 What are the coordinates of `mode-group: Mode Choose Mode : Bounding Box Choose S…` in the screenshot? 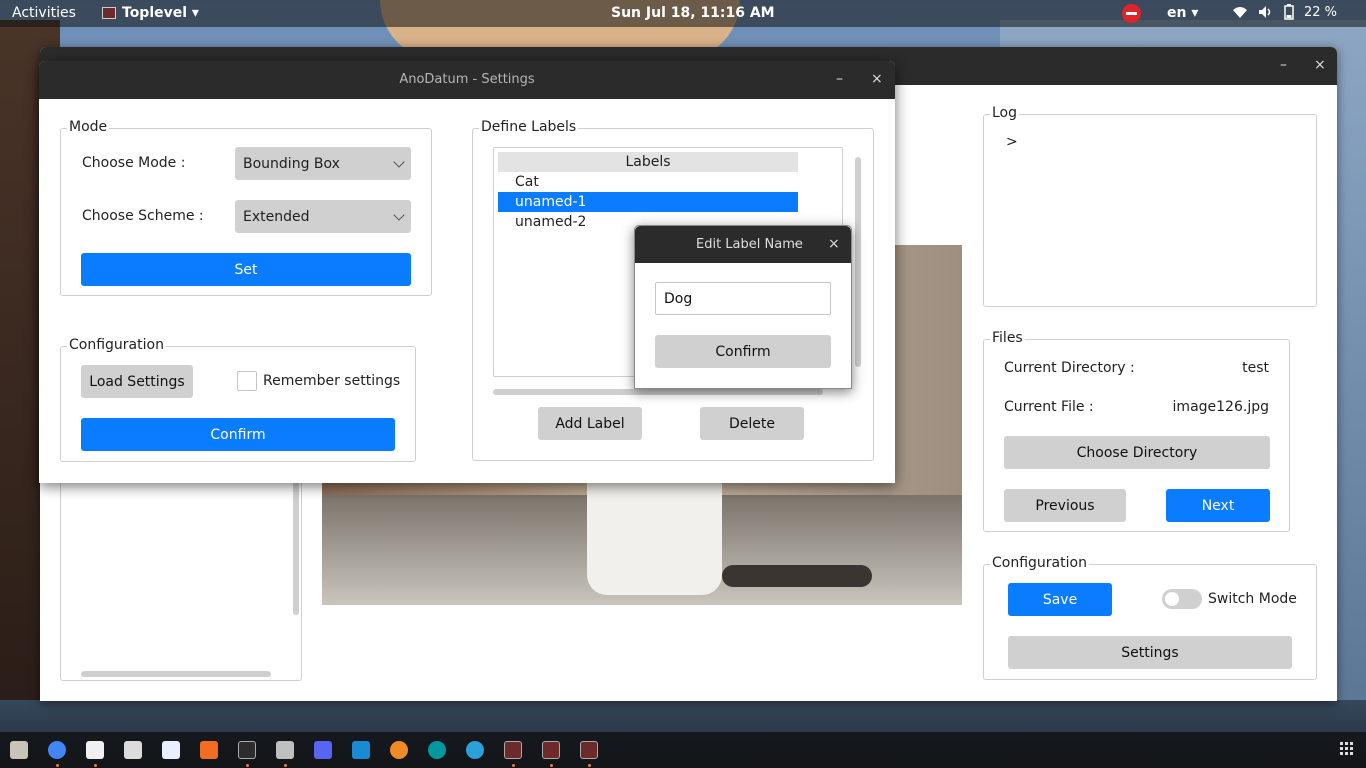 It's located at (246, 207).